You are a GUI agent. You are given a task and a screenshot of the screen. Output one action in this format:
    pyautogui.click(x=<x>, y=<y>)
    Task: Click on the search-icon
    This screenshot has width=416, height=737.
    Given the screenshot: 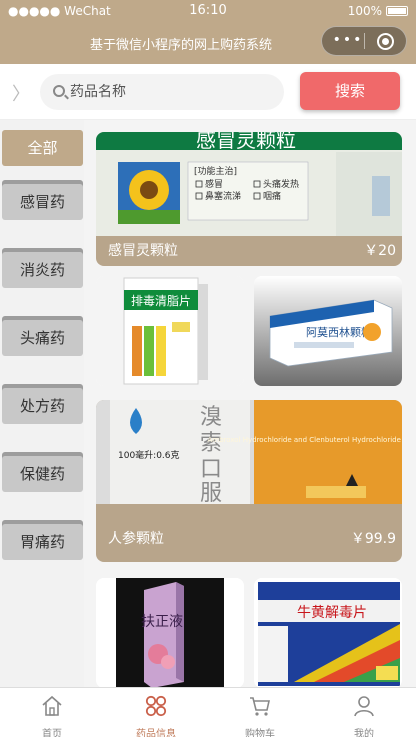 What is the action you would take?
    pyautogui.click(x=59, y=91)
    